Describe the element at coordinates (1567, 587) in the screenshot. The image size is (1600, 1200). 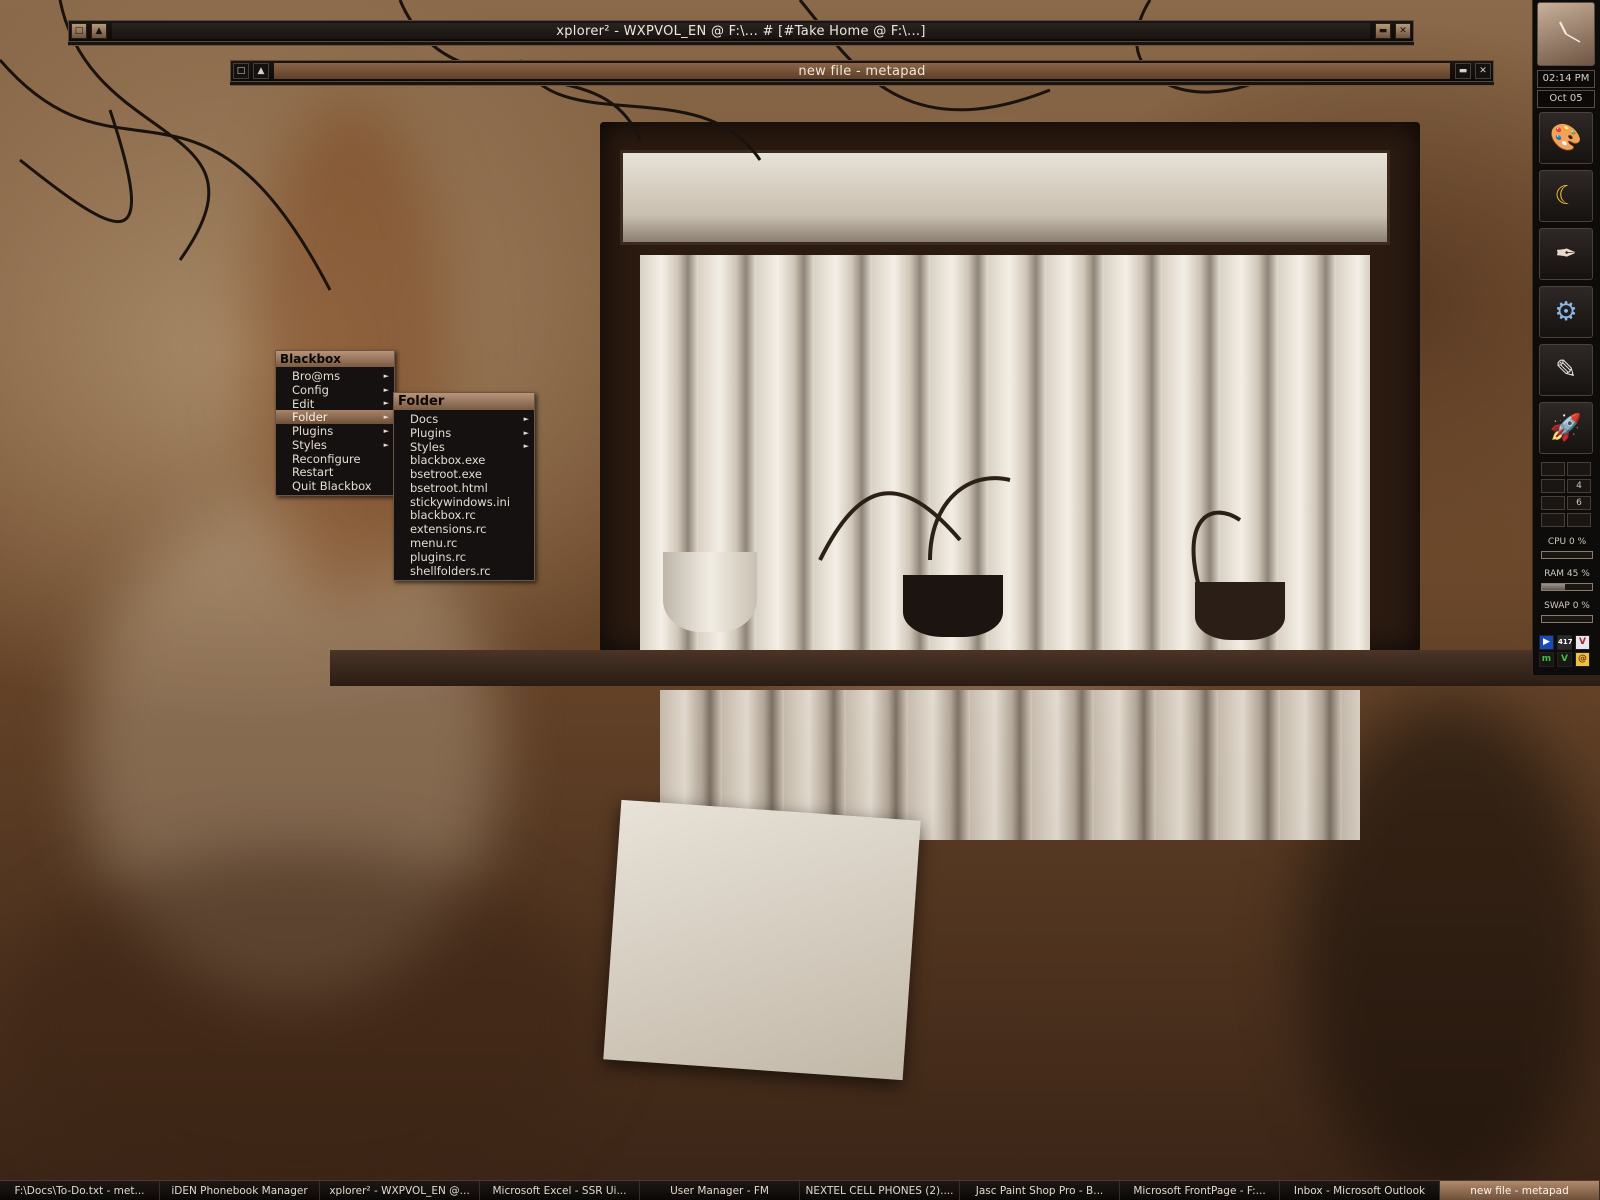
I see `ram-meter` at that location.